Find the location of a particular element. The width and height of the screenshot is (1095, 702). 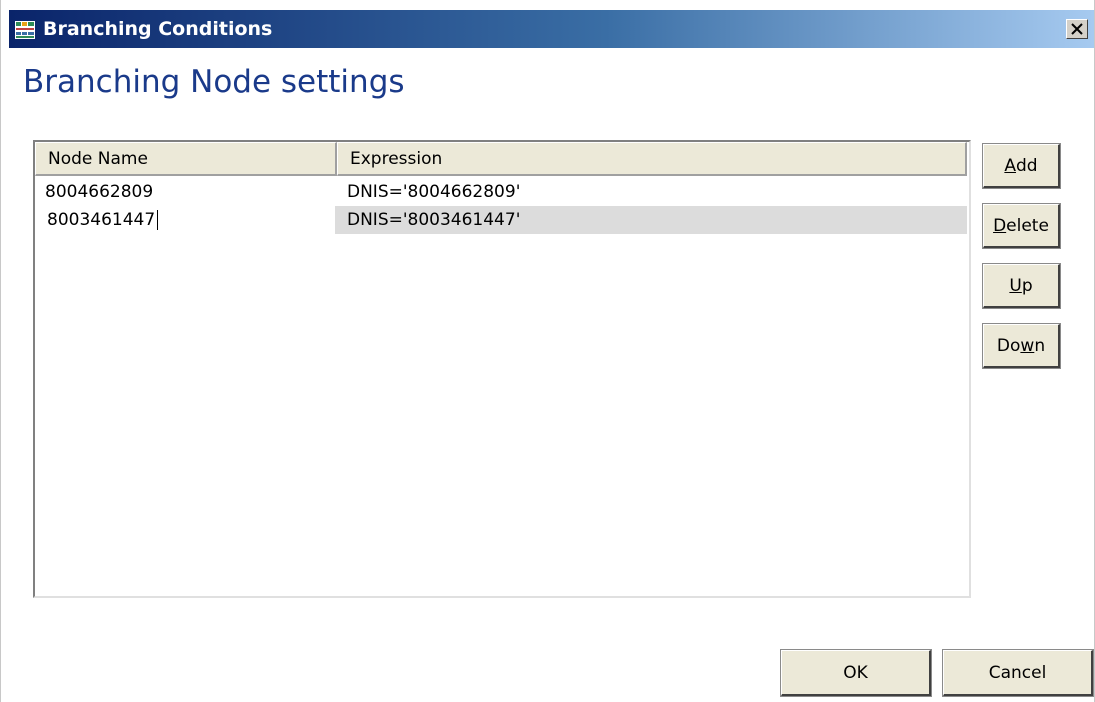

down-button: Do w n is located at coordinates (1021, 346).